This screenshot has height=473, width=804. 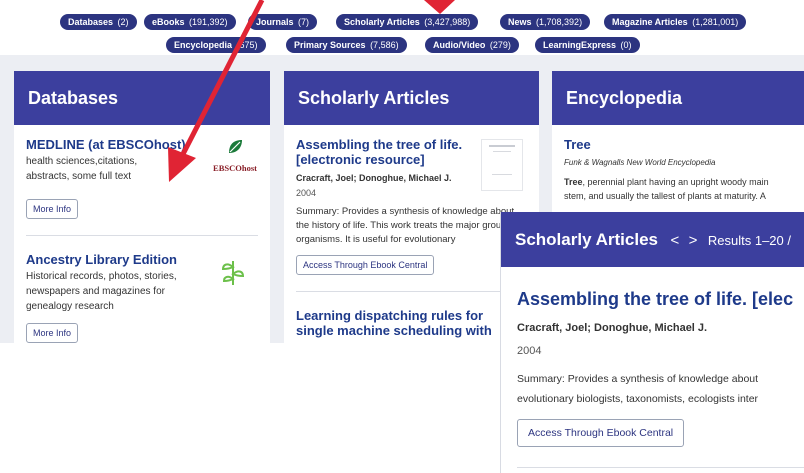 I want to click on red-arrow-icon, so click(x=216, y=91).